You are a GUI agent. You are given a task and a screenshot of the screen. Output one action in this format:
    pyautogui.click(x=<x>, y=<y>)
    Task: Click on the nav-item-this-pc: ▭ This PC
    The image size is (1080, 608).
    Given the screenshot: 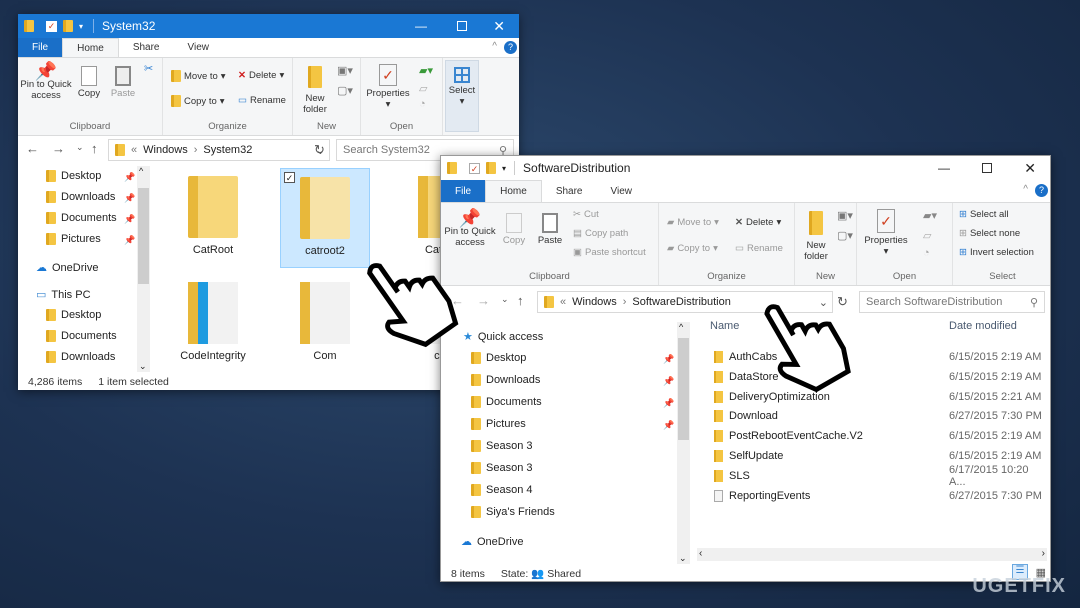 What is the action you would take?
    pyautogui.click(x=63, y=295)
    